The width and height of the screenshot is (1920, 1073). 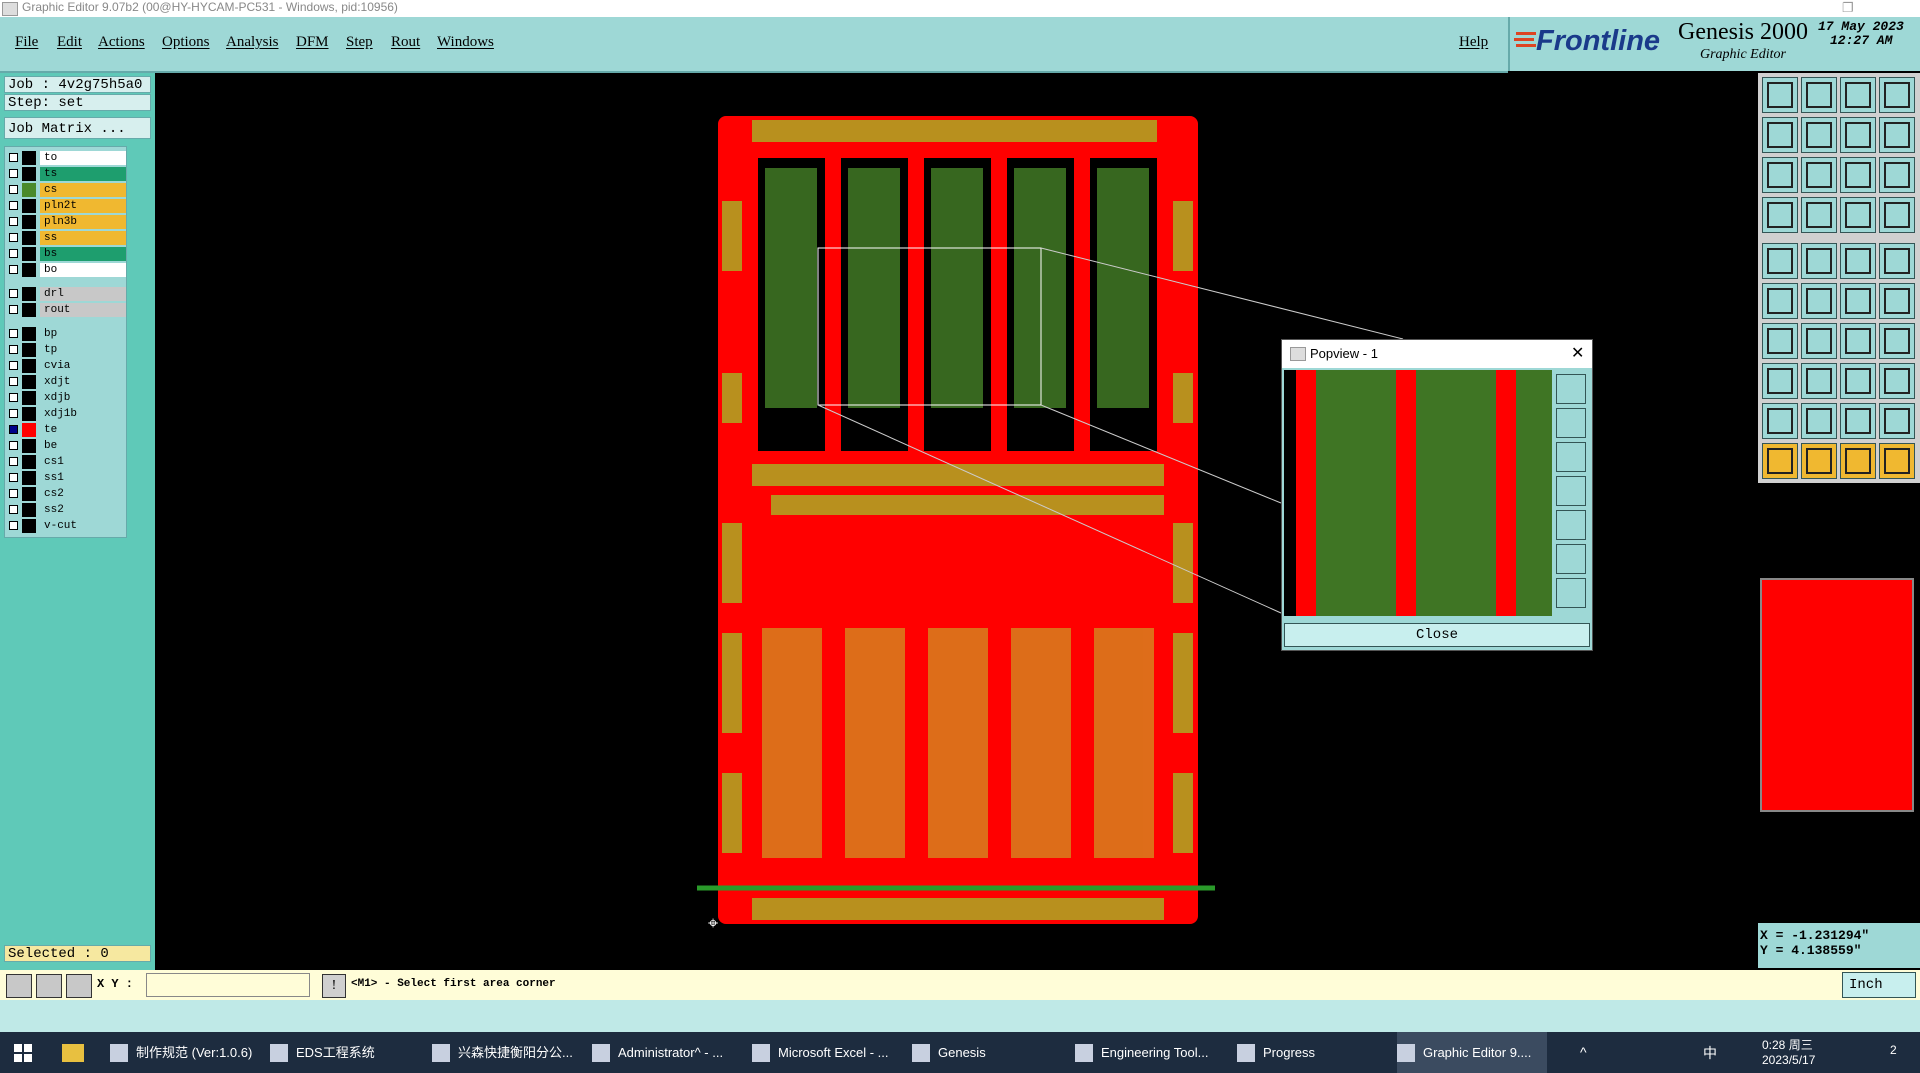 I want to click on ime-indicator: 中, so click(x=1710, y=1053).